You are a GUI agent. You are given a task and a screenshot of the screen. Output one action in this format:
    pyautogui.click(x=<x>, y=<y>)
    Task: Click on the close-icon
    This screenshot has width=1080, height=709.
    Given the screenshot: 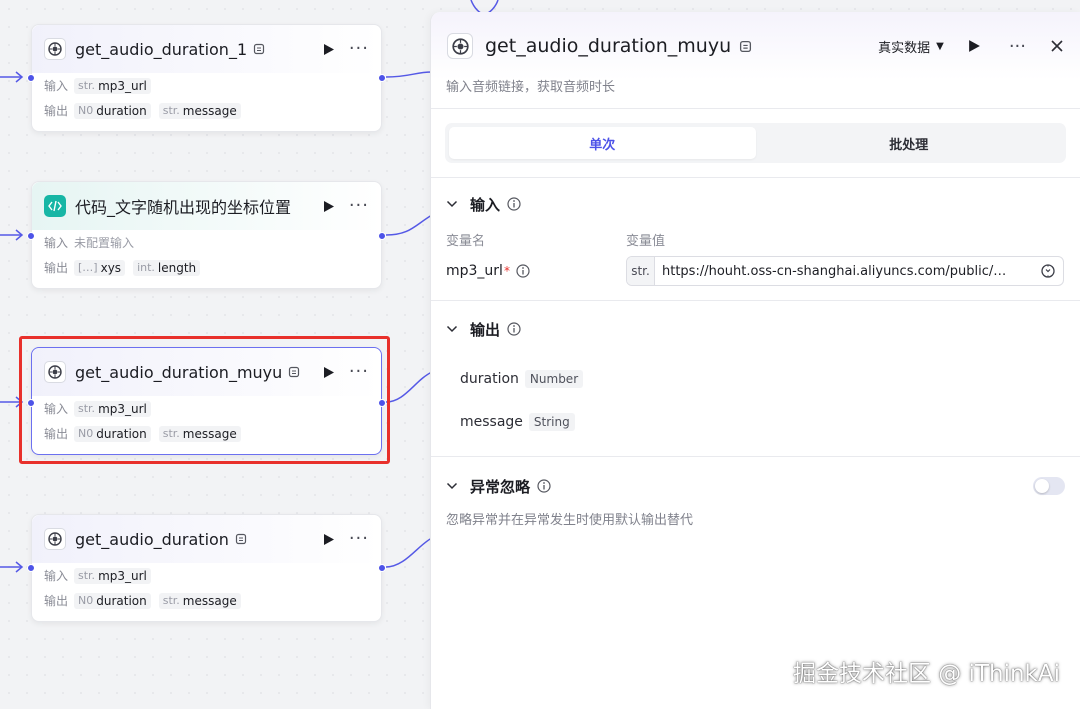 What is the action you would take?
    pyautogui.click(x=1057, y=46)
    